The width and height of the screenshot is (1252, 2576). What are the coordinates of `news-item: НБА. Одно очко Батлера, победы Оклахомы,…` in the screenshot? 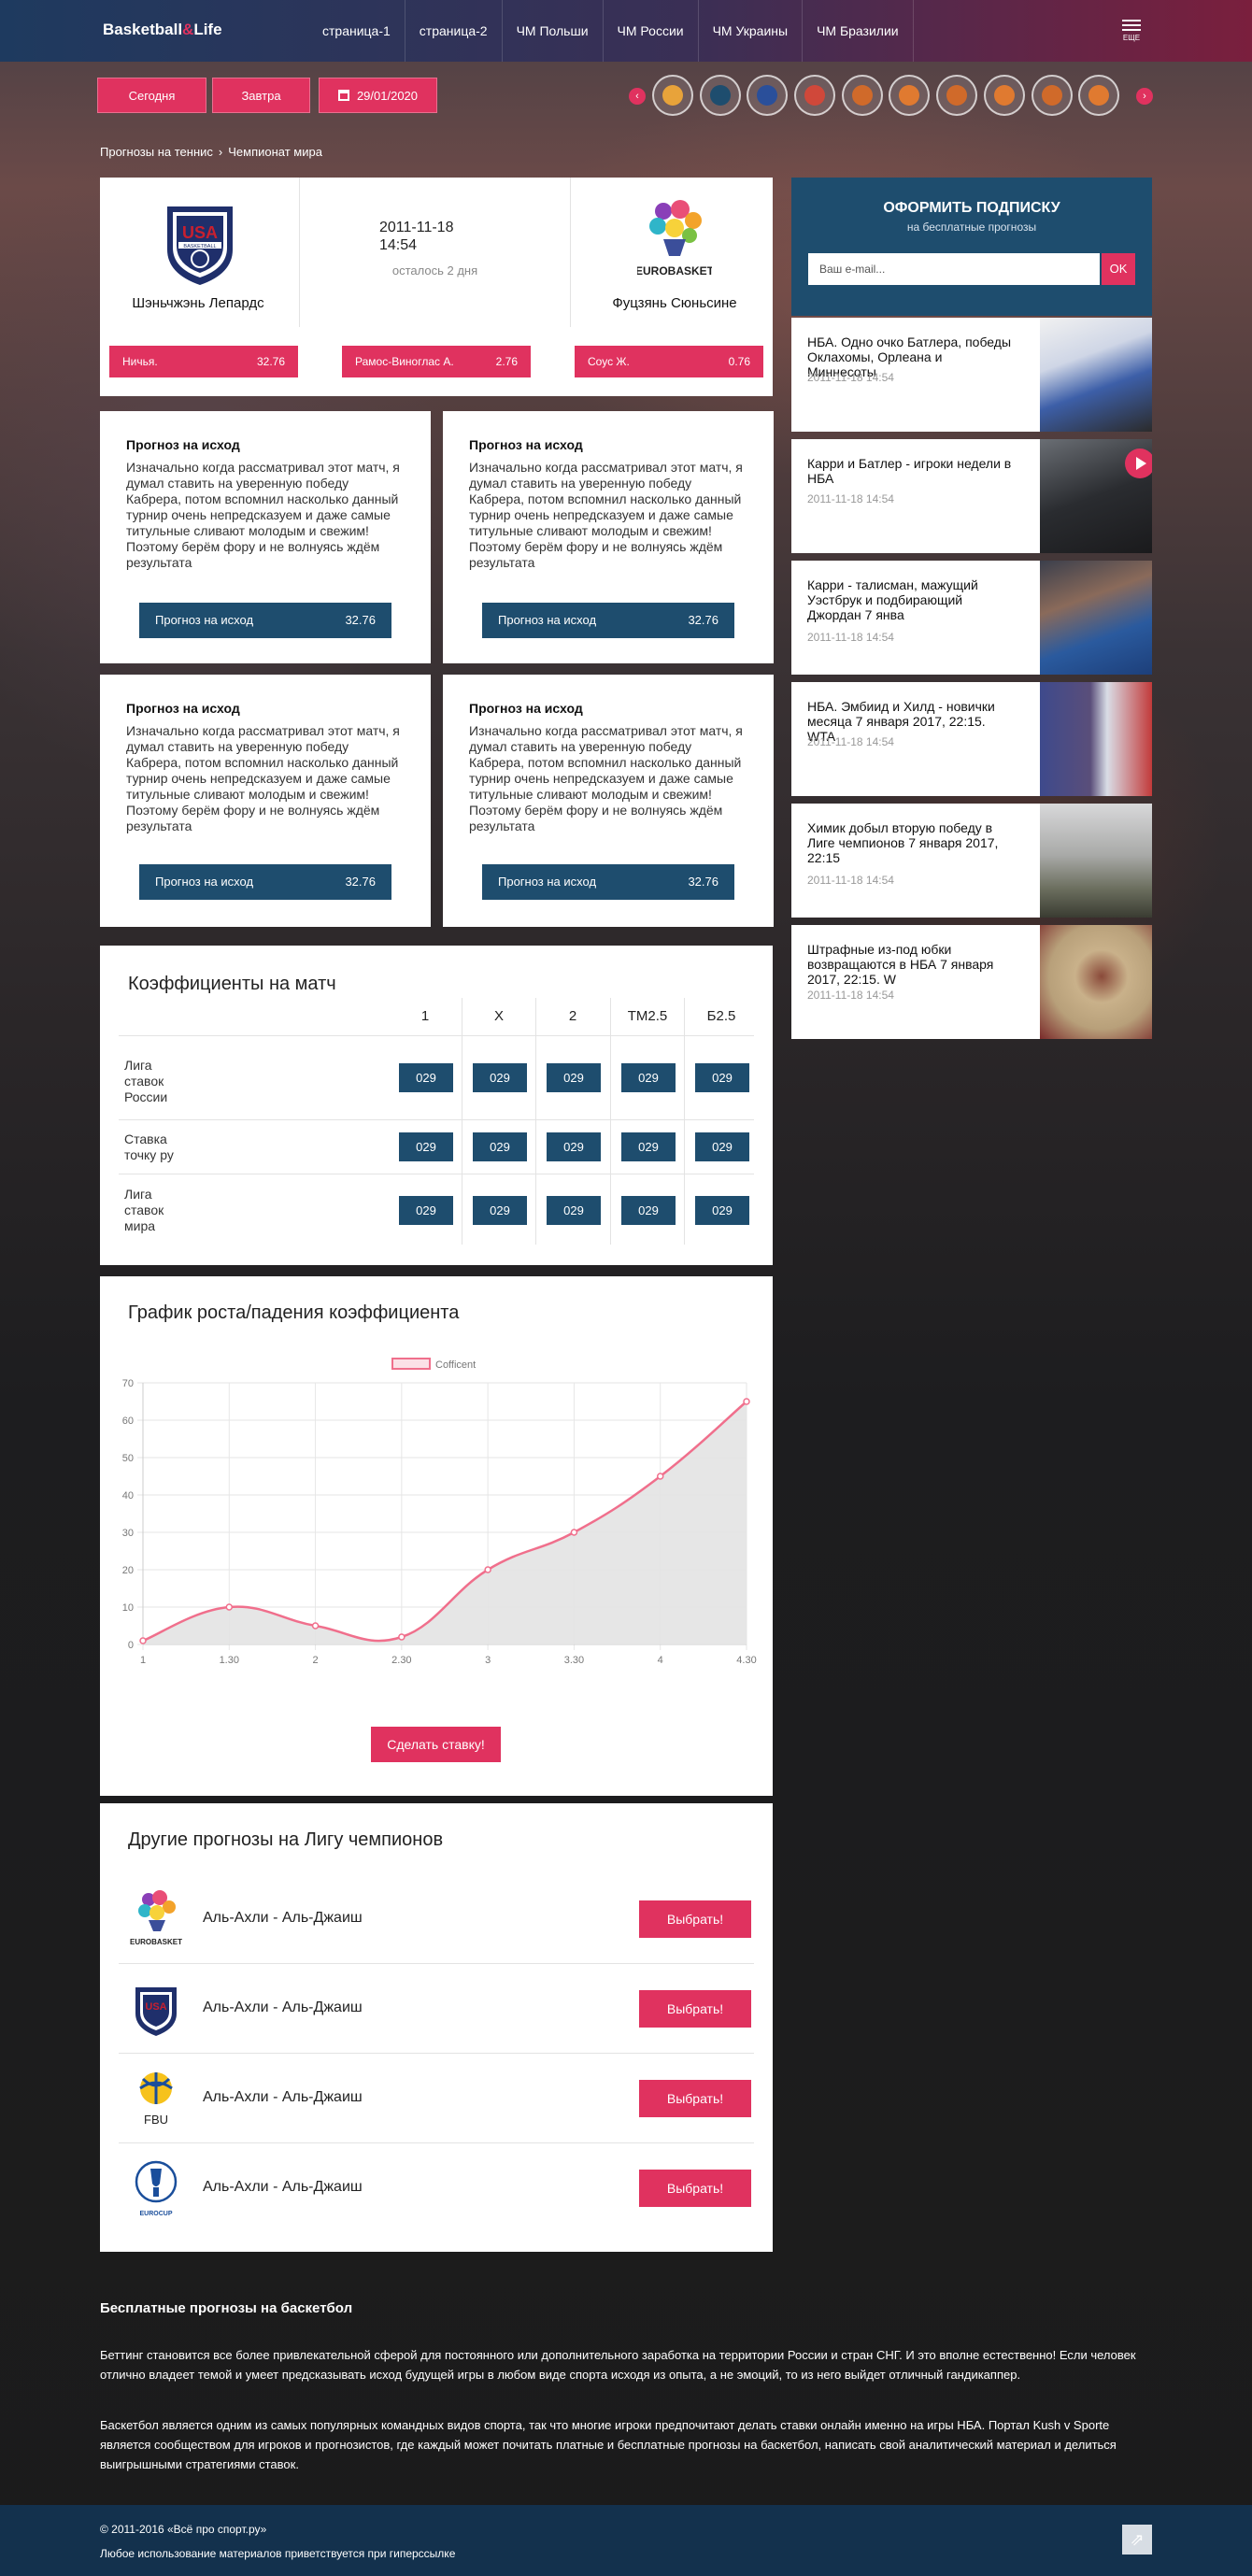 It's located at (971, 375).